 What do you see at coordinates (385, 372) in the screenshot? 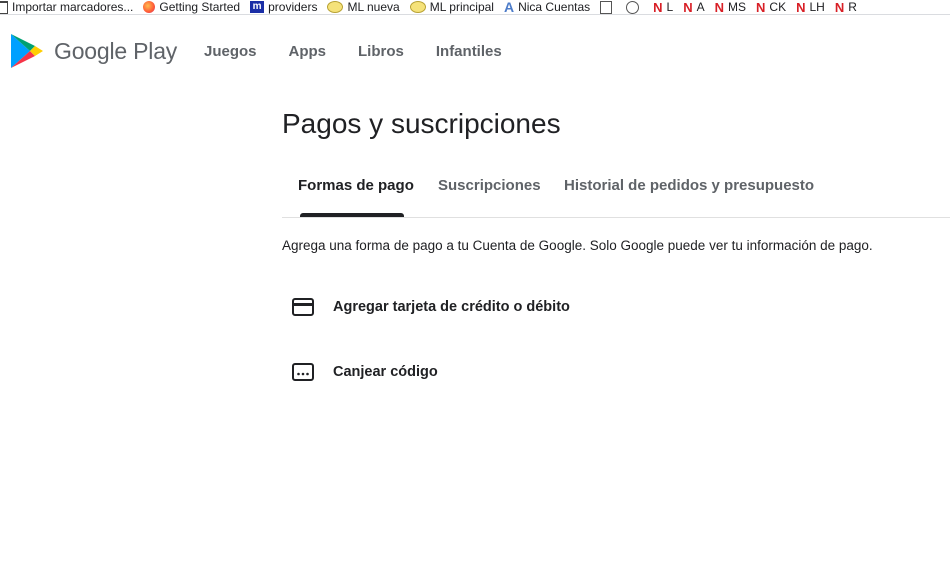
I see `redeem-code-label: Canjear código` at bounding box center [385, 372].